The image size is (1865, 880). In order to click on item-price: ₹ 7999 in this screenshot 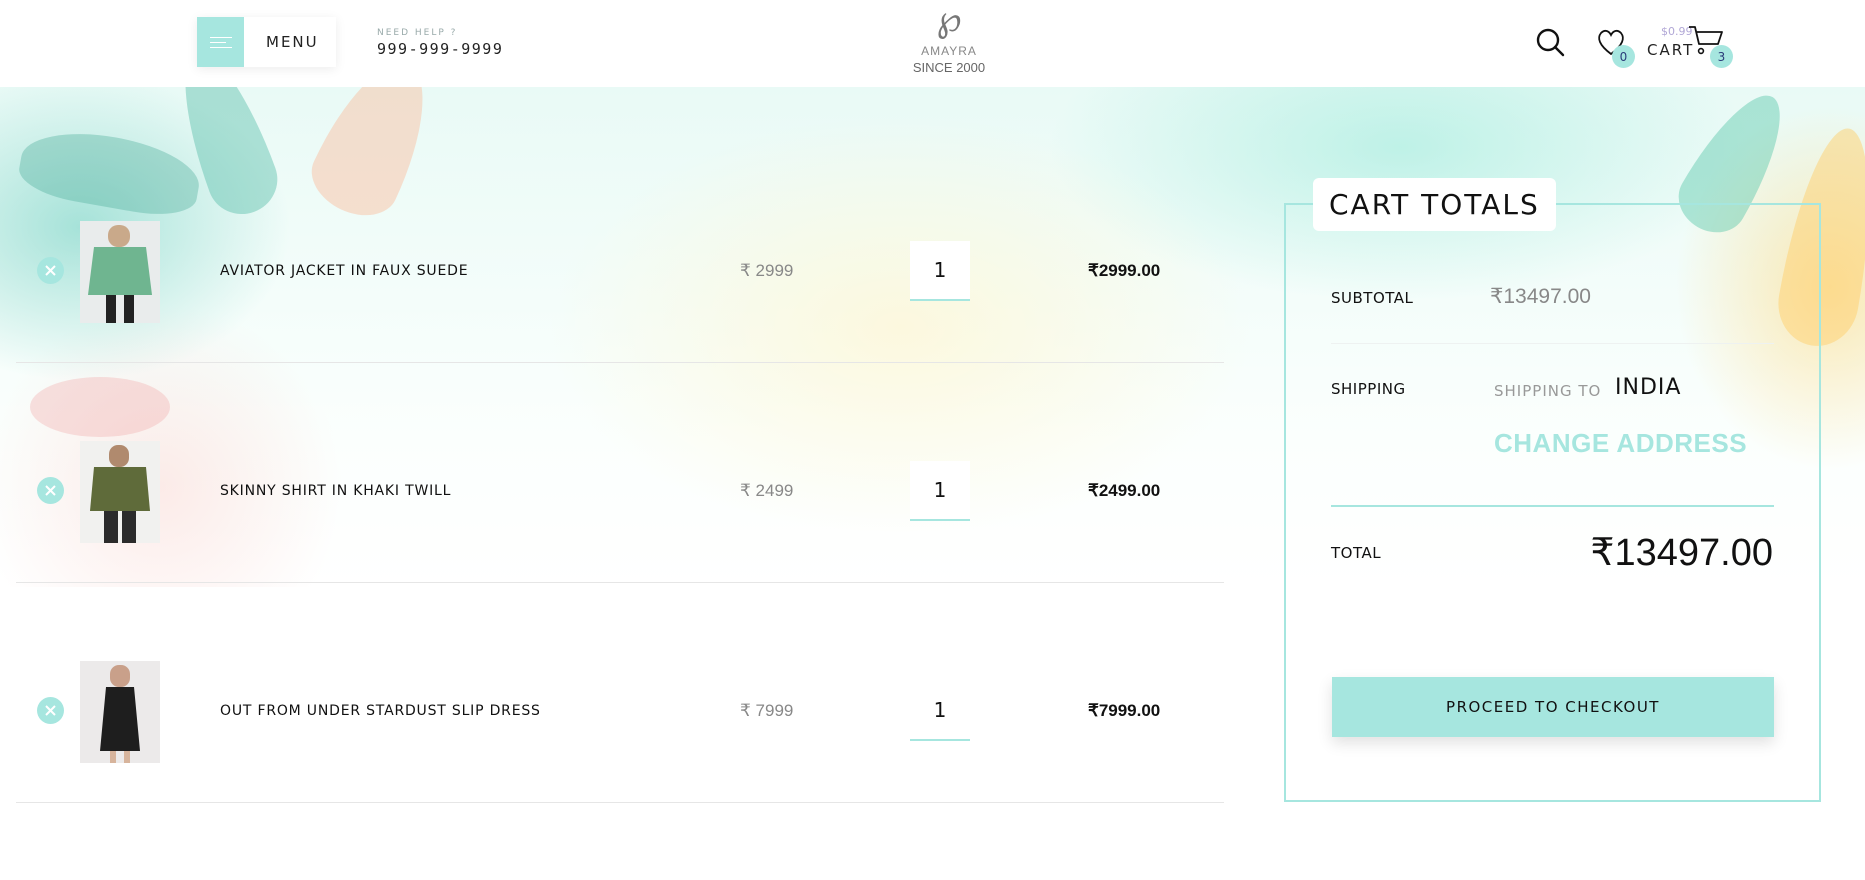, I will do `click(767, 710)`.